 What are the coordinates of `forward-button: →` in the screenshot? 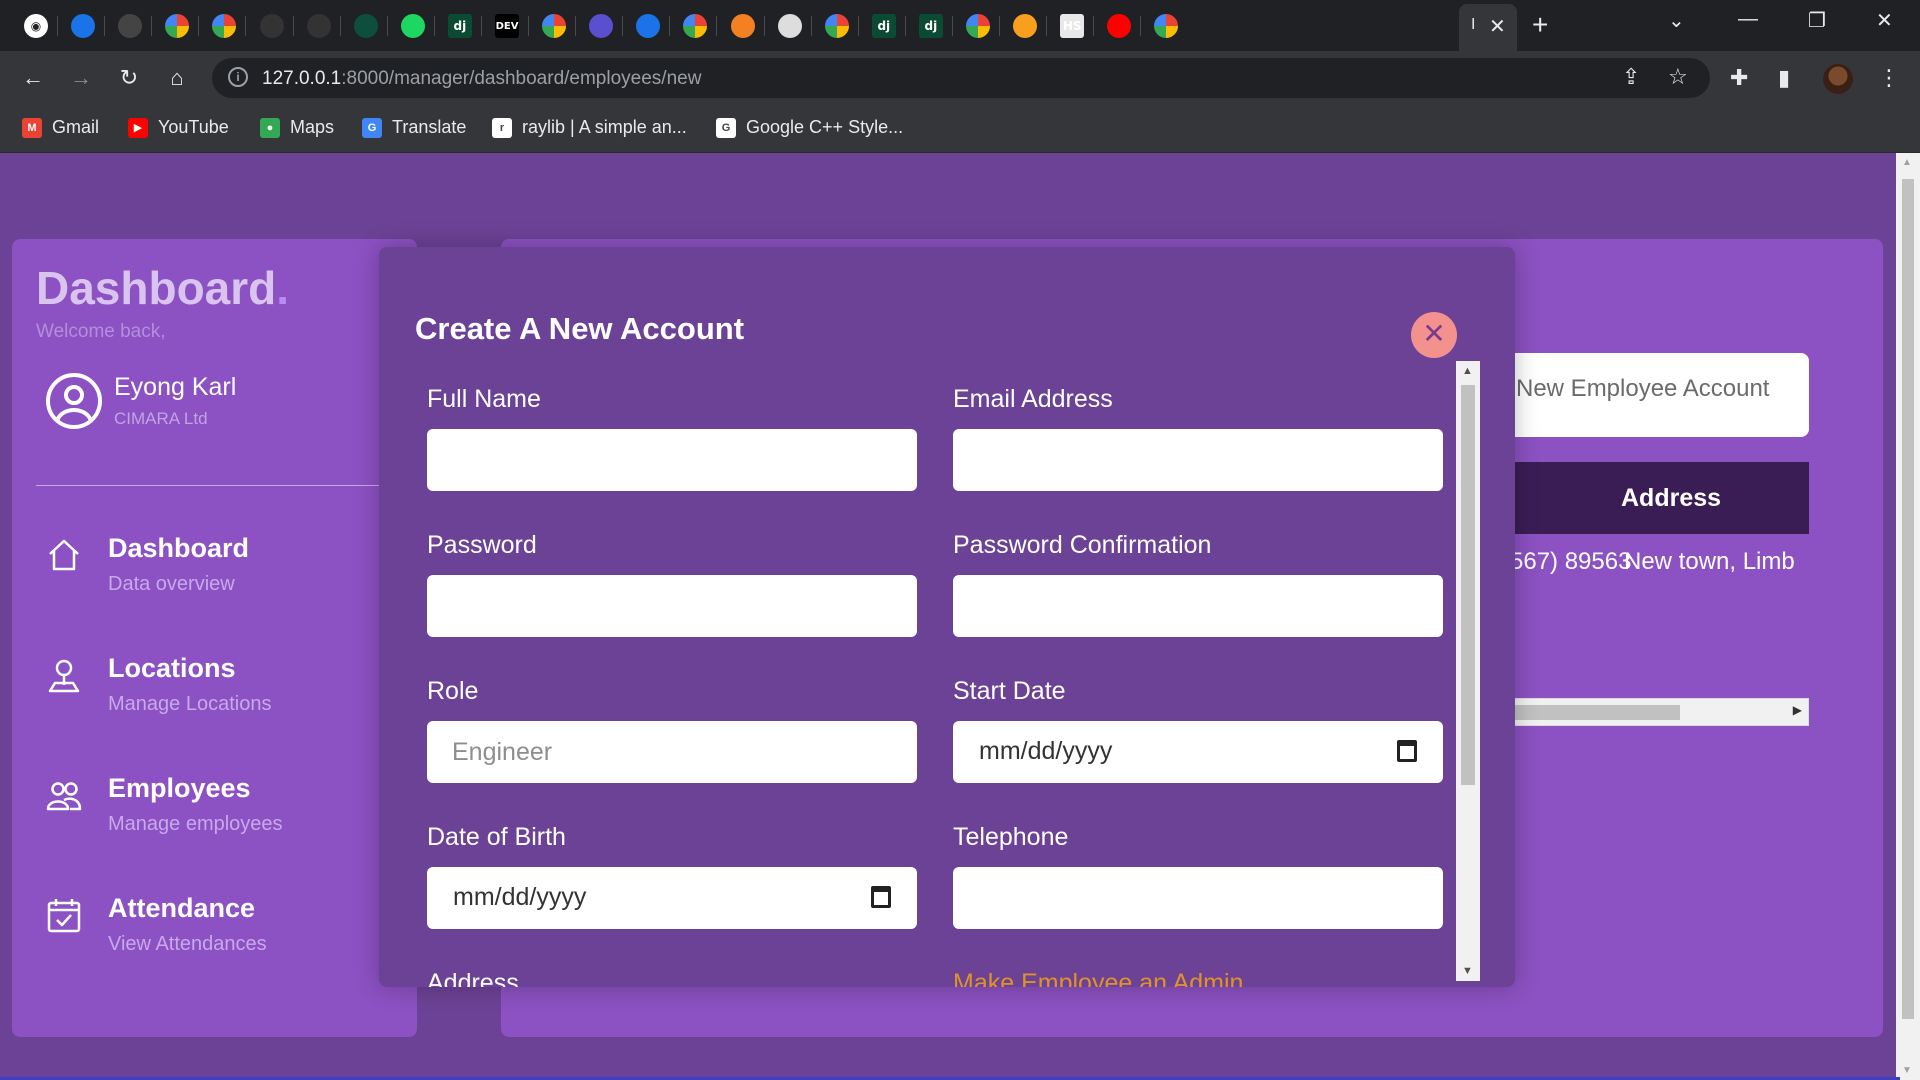 It's located at (81, 78).